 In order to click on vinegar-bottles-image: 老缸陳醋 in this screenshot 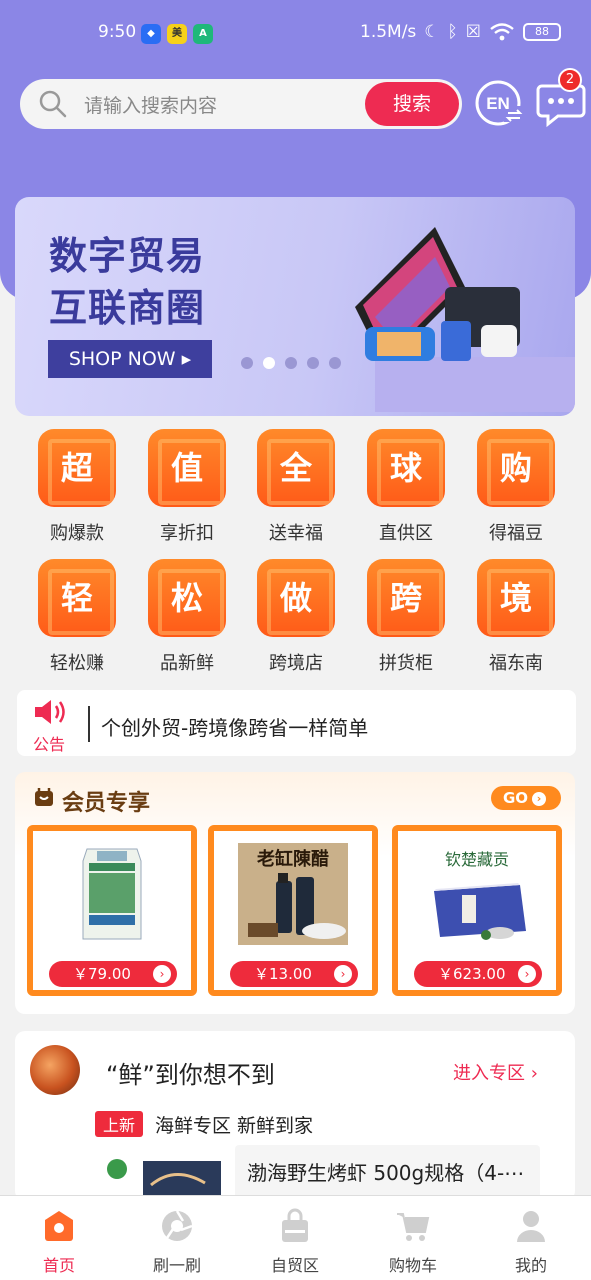, I will do `click(293, 894)`.